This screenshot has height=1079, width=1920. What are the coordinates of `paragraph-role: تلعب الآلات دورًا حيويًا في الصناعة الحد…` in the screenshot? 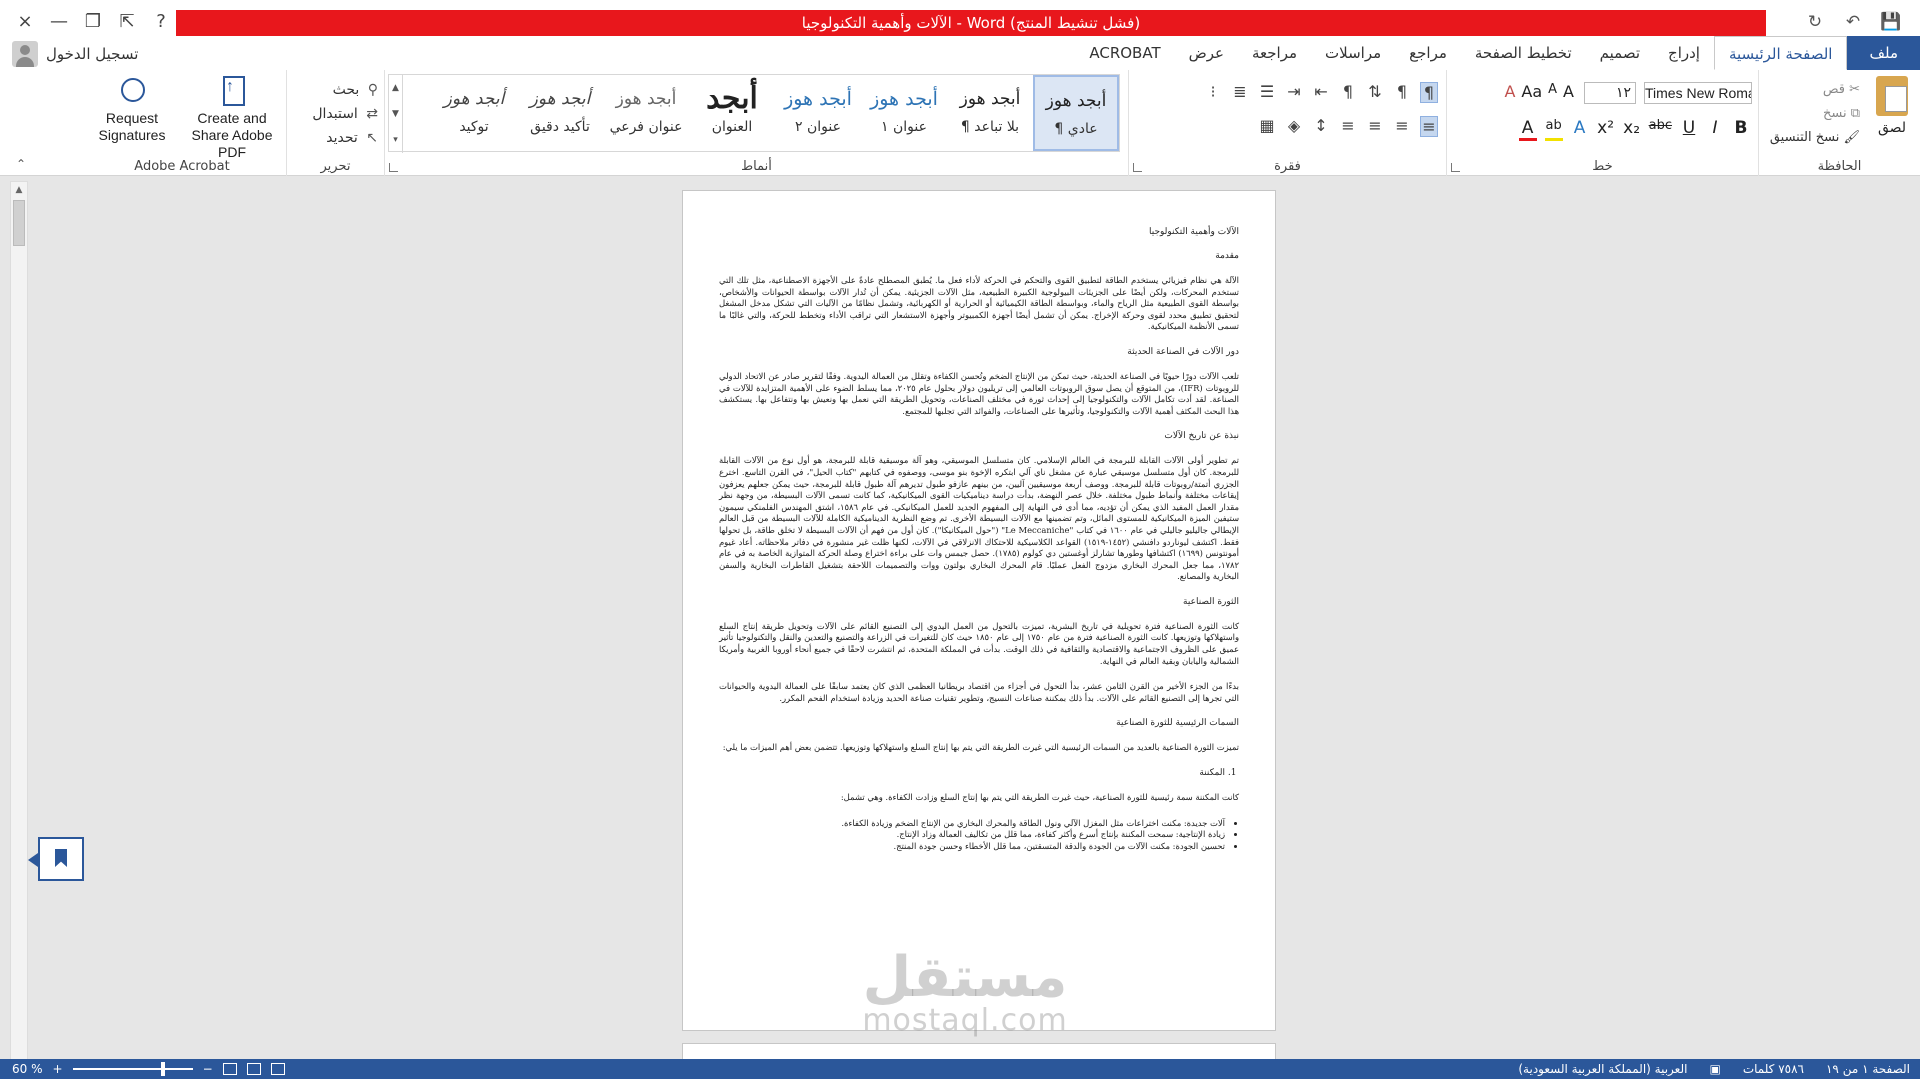 It's located at (979, 393).